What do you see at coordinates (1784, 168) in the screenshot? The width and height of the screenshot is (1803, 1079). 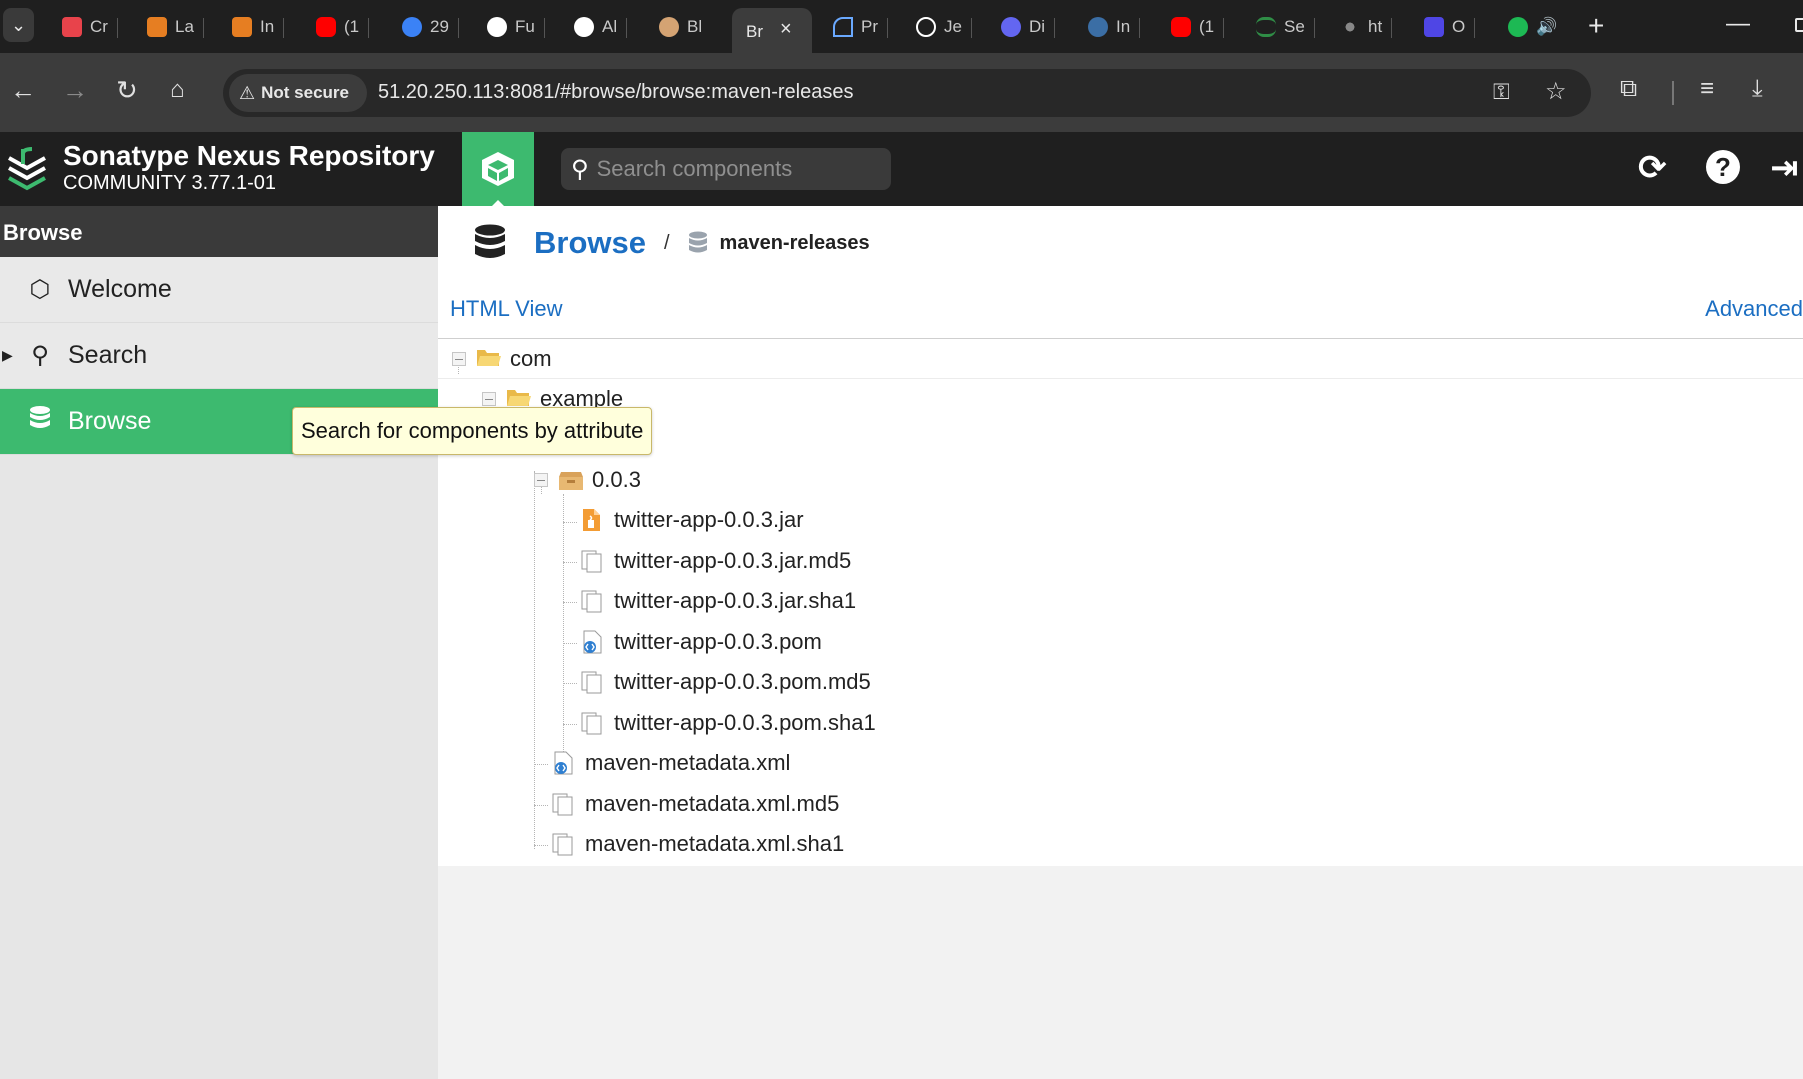 I see `sign-in-icon: ⇥` at bounding box center [1784, 168].